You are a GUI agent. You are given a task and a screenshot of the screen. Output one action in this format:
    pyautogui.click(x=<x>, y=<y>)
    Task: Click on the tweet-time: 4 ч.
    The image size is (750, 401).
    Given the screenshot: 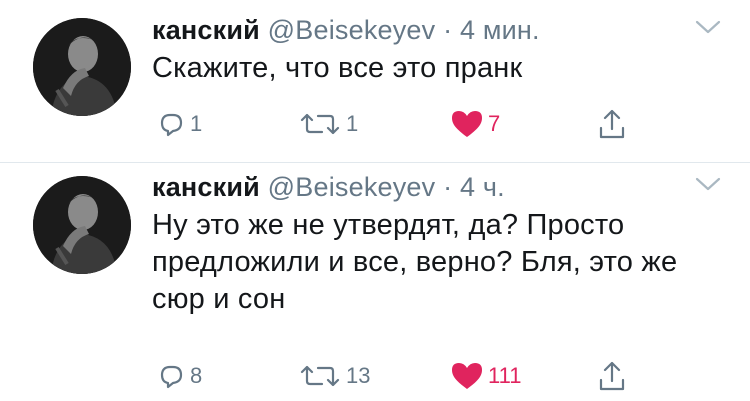 What is the action you would take?
    pyautogui.click(x=482, y=187)
    